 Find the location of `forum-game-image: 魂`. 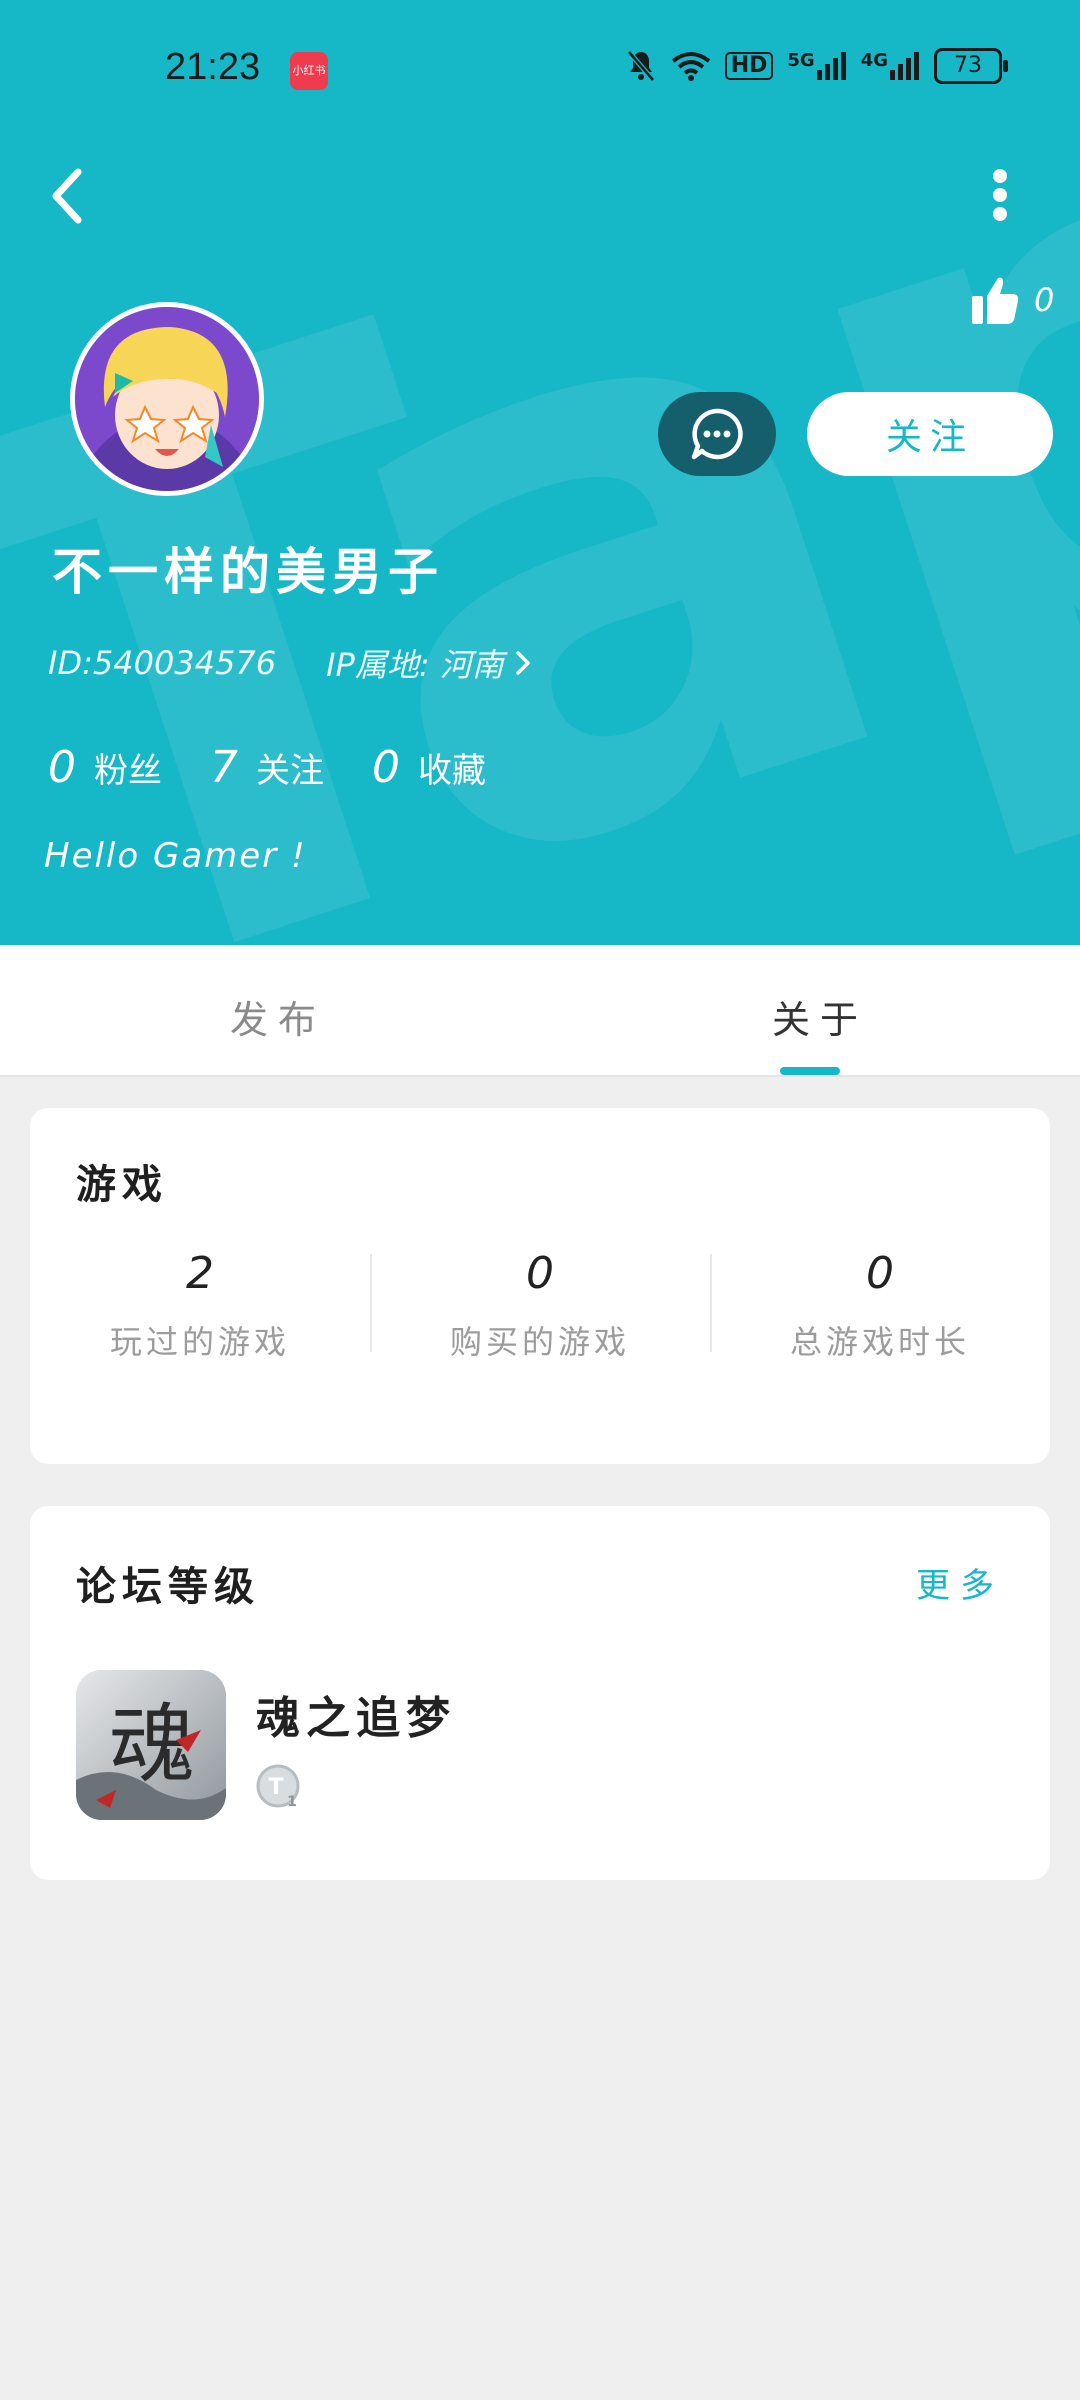

forum-game-image: 魂 is located at coordinates (151, 1745).